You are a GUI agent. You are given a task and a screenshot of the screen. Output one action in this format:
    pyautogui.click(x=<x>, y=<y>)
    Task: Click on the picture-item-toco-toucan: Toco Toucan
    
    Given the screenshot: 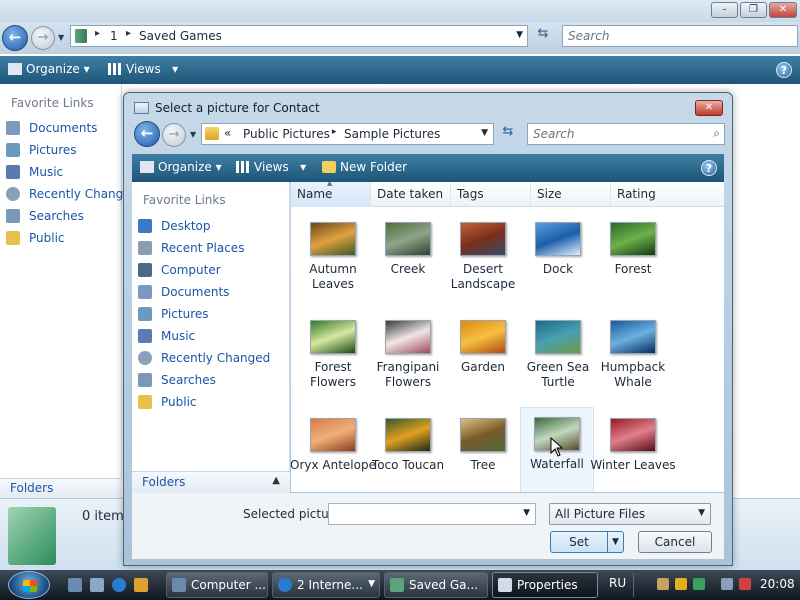 What is the action you would take?
    pyautogui.click(x=408, y=450)
    